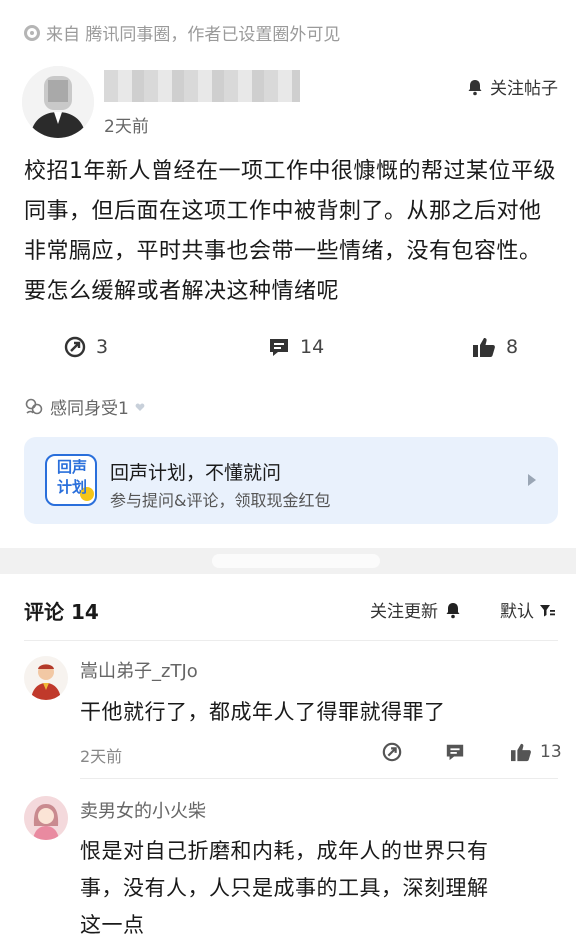  I want to click on watermark-blur, so click(296, 561).